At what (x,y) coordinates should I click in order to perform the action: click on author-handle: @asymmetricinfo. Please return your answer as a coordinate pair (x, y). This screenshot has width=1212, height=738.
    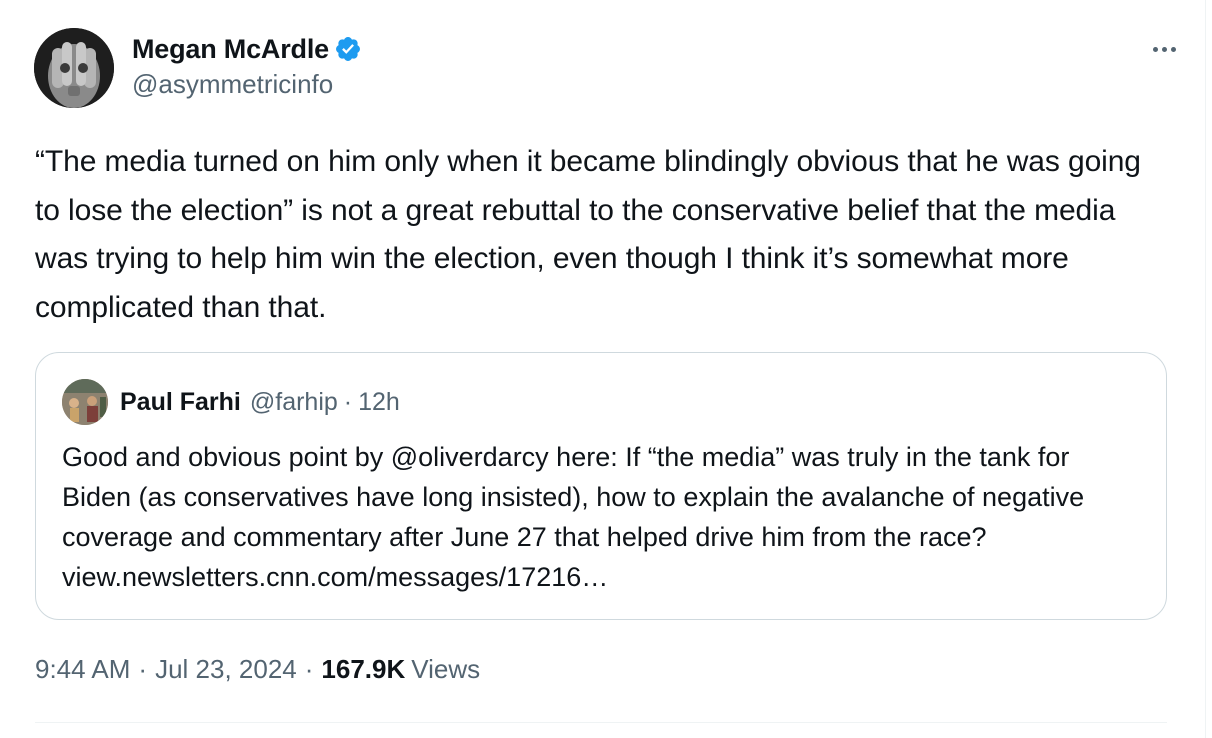
    Looking at the image, I should click on (247, 84).